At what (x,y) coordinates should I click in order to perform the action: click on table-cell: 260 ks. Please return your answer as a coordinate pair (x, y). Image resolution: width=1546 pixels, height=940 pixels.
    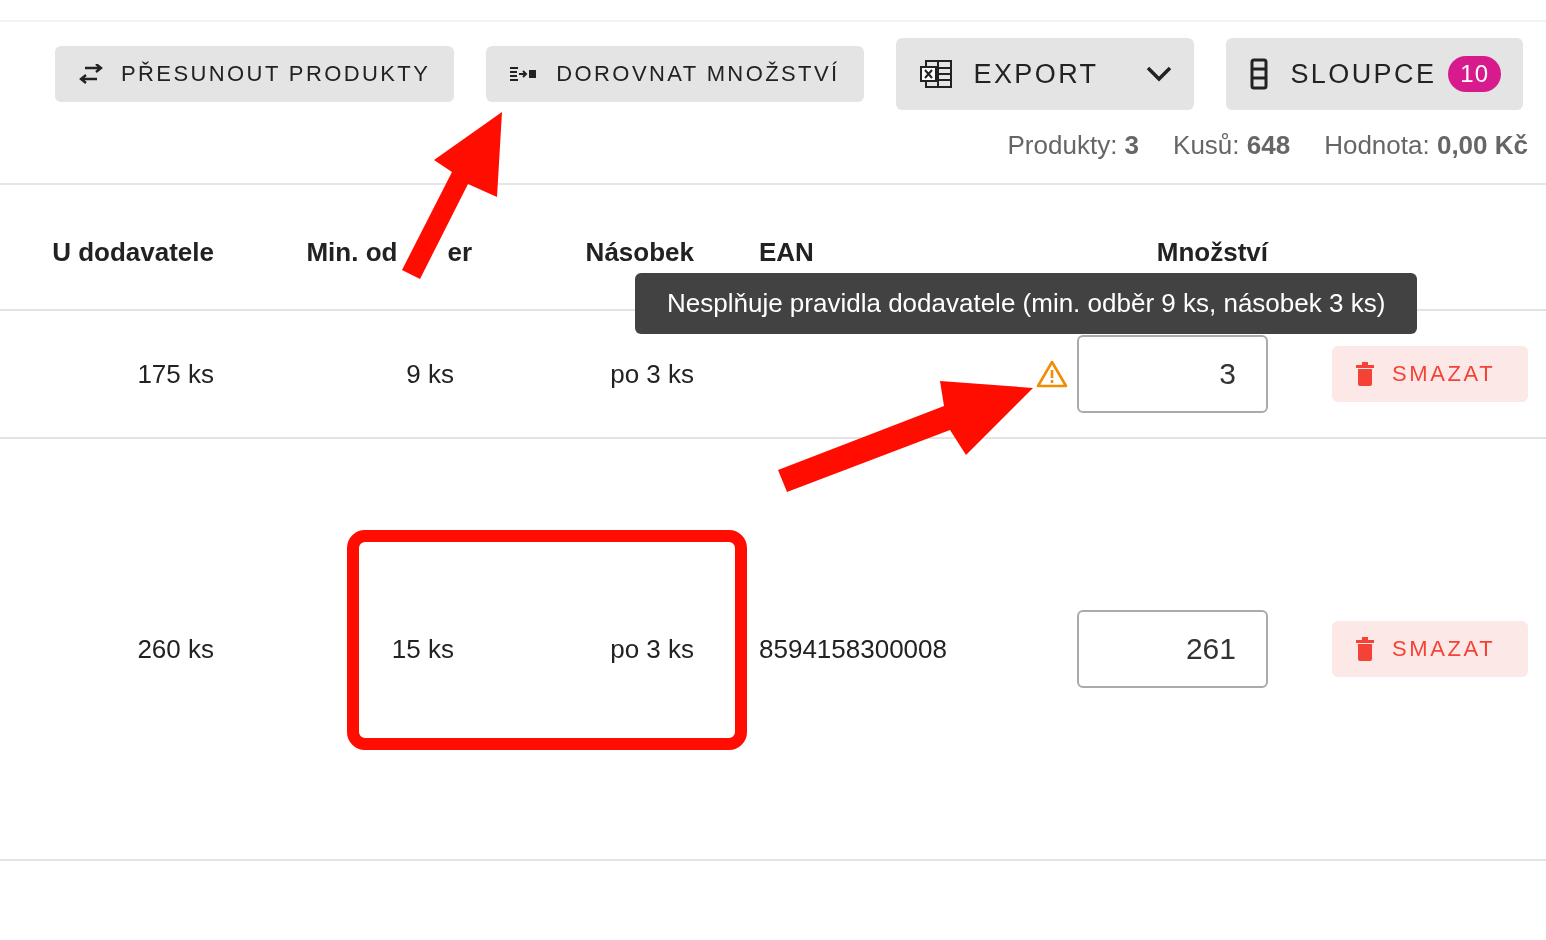
    Looking at the image, I should click on (175, 649).